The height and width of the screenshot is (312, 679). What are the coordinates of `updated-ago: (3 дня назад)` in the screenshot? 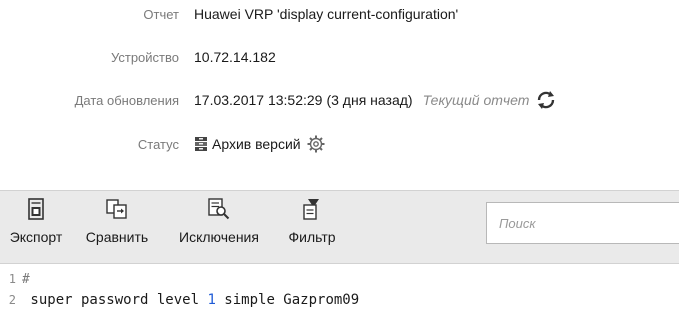 It's located at (369, 100).